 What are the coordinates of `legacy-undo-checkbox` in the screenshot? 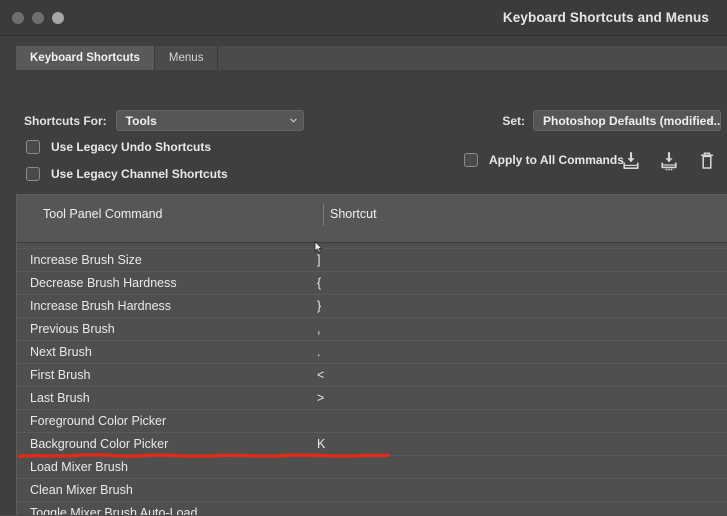 It's located at (33, 147).